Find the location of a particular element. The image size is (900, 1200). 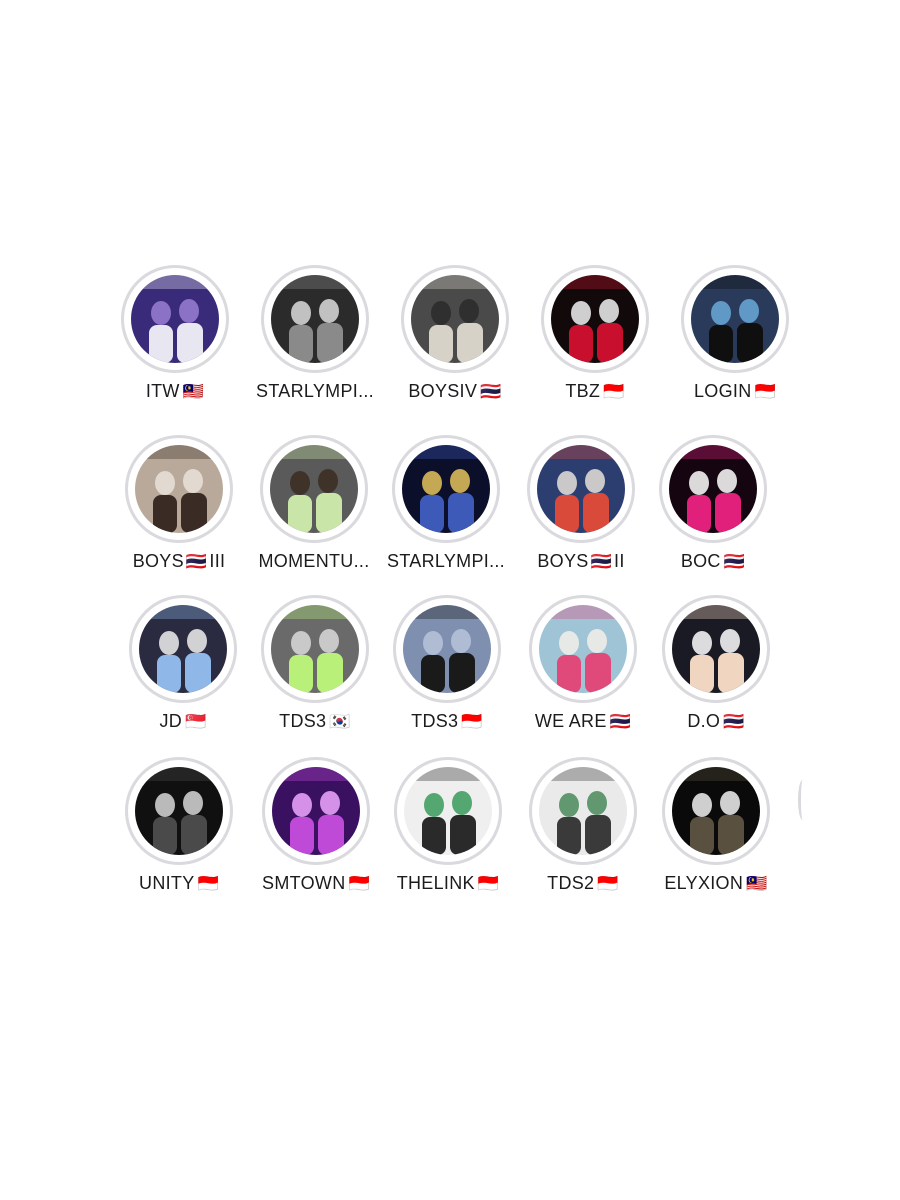

highlight-item: BOC 🇹🇭 is located at coordinates (713, 503).